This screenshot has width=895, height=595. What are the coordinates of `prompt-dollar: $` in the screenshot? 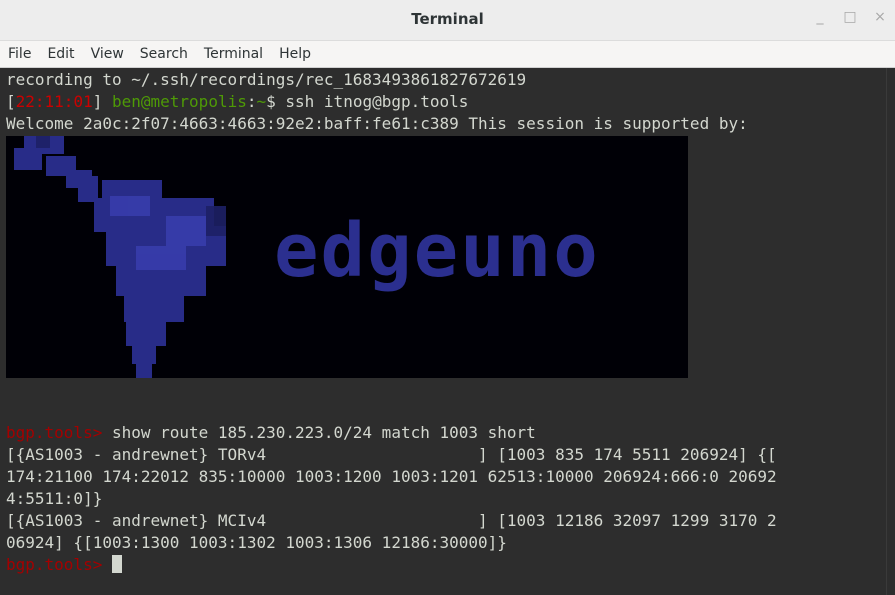 It's located at (276, 101).